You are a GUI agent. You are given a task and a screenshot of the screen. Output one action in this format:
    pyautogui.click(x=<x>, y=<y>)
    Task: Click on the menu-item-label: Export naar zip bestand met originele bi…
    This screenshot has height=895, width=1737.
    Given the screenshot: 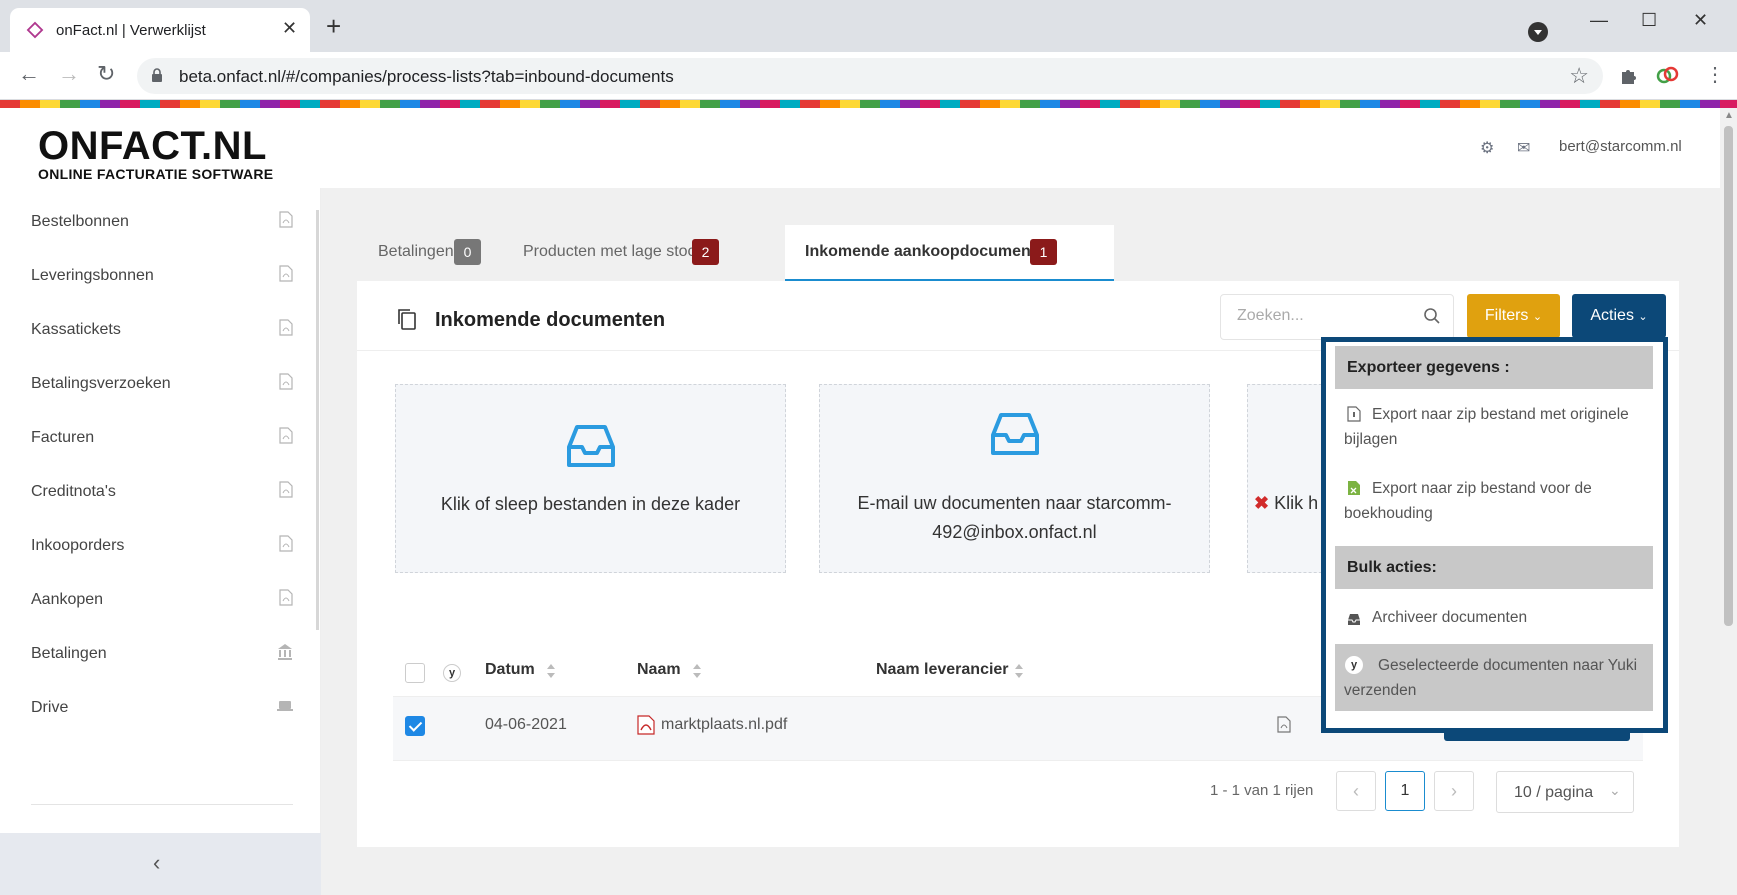 What is the action you would take?
    pyautogui.click(x=1486, y=427)
    